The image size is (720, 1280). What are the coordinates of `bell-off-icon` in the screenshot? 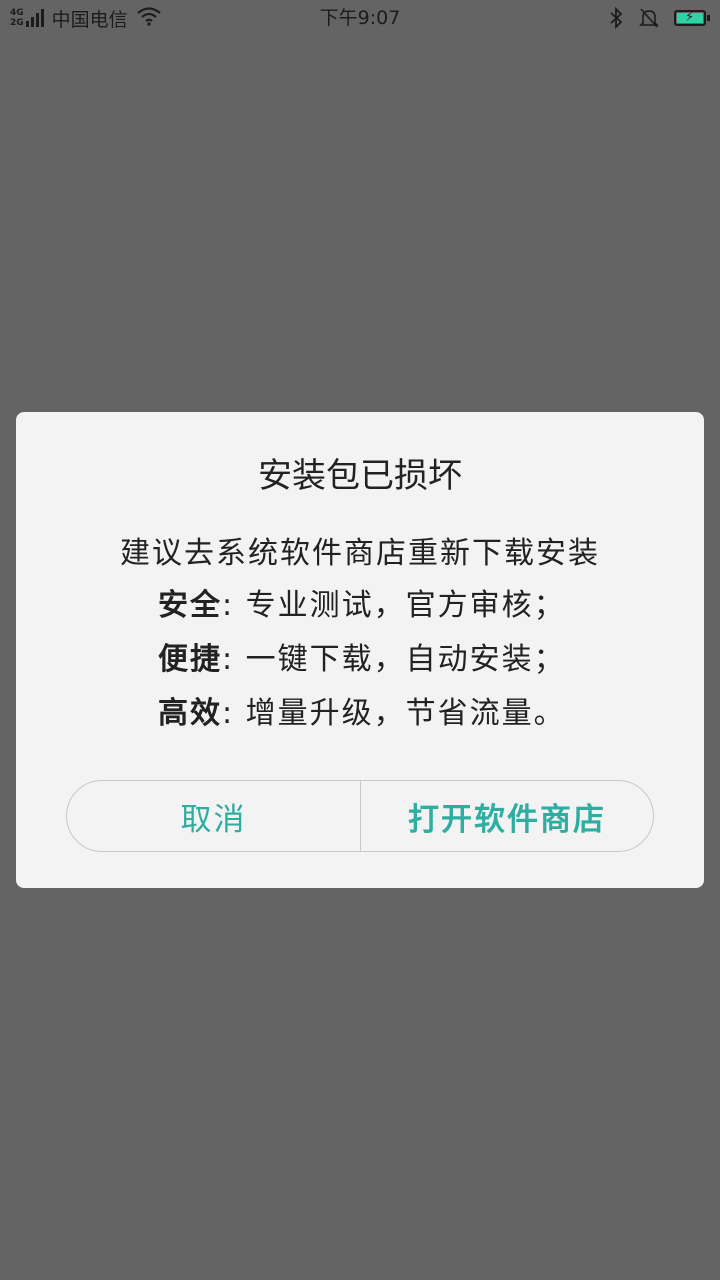 It's located at (649, 18).